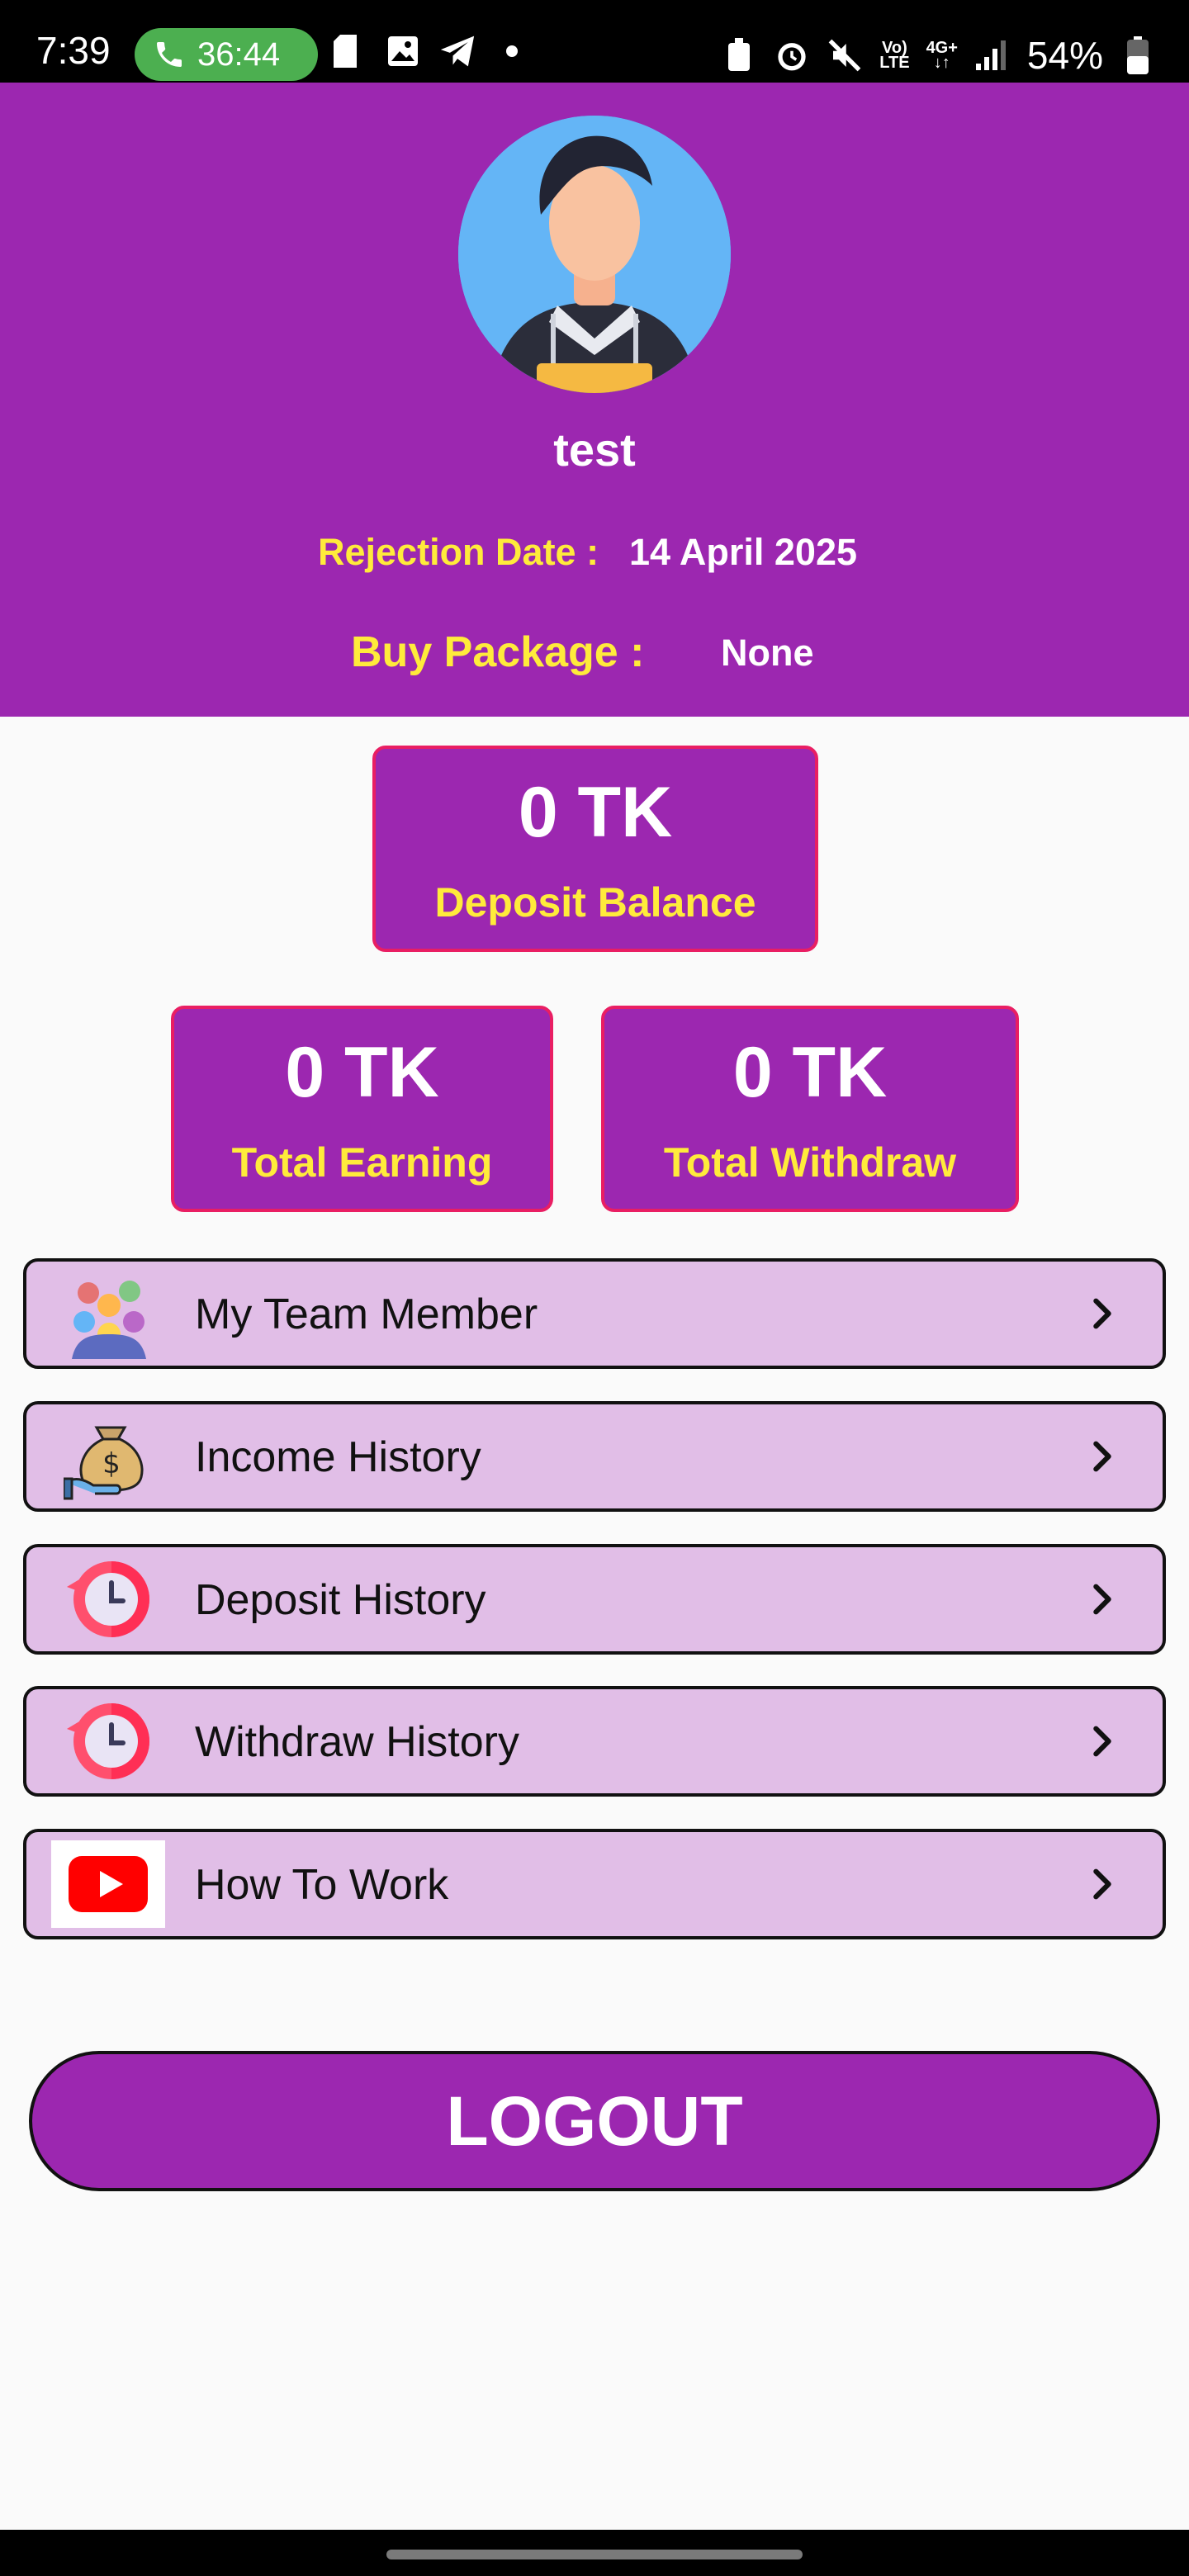 Image resolution: width=1189 pixels, height=2576 pixels. I want to click on total-withdraw-card: 0 TK Total Withdraw, so click(810, 1109).